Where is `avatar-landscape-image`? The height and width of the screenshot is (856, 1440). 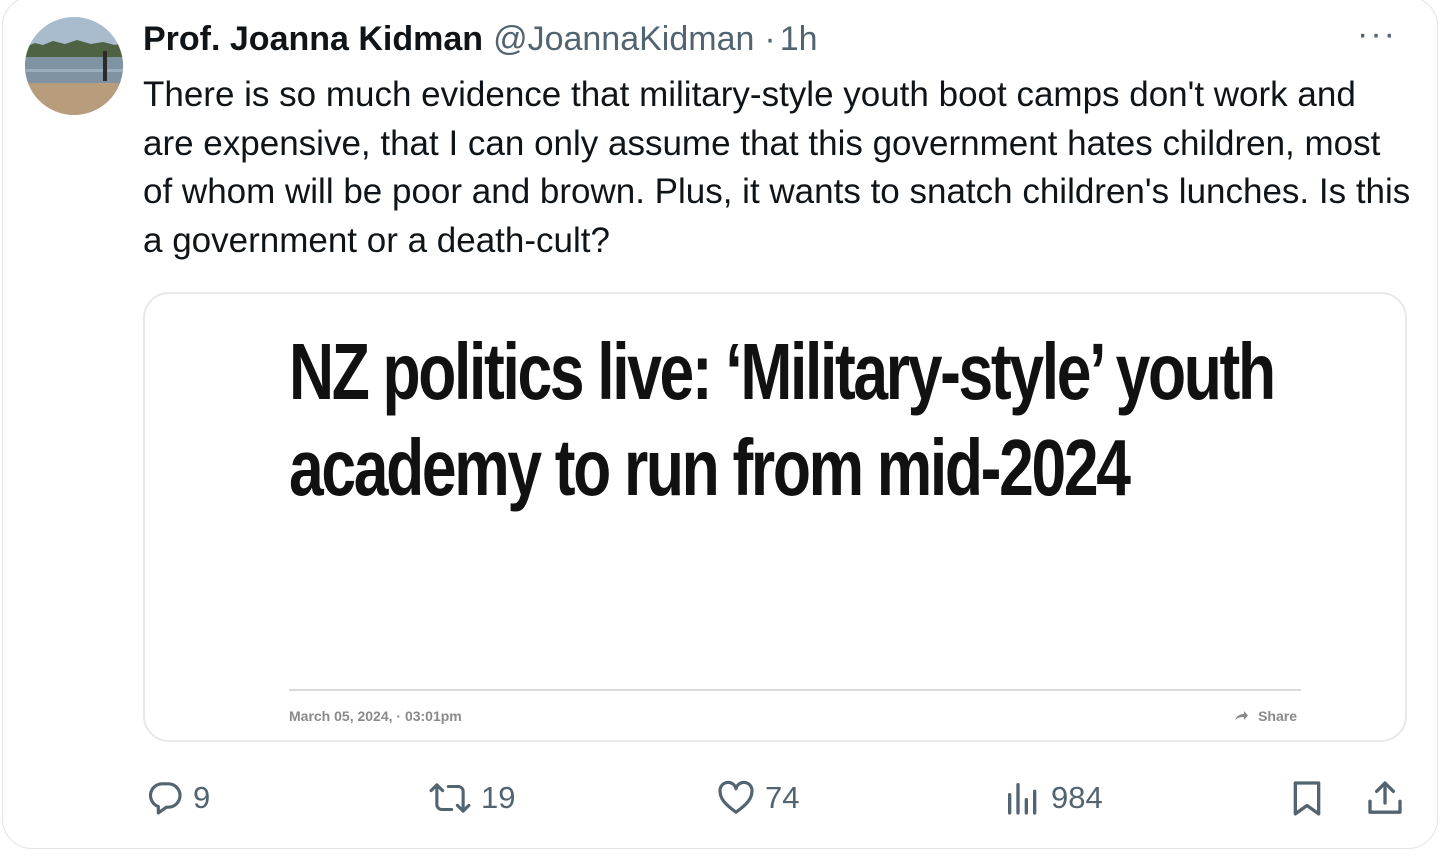
avatar-landscape-image is located at coordinates (74, 66).